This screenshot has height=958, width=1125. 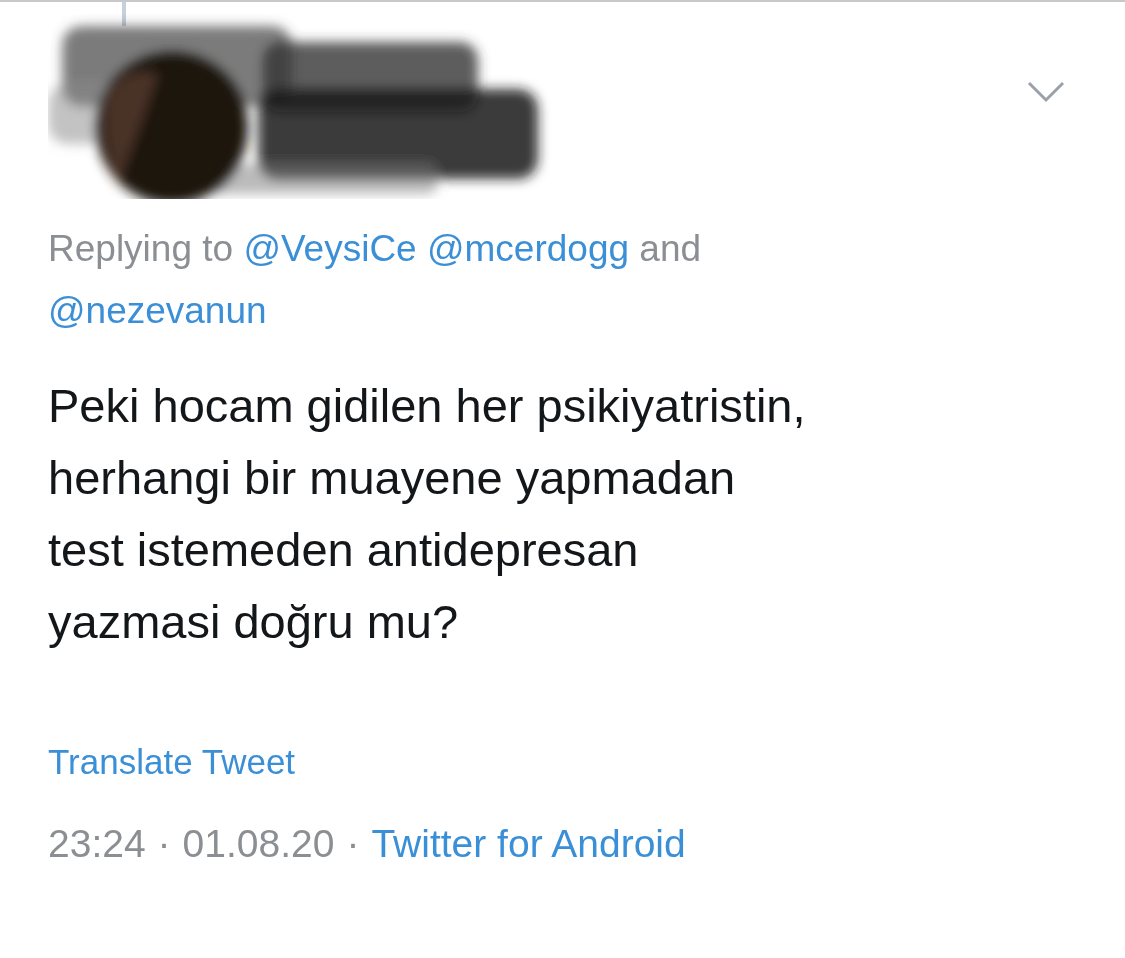 I want to click on tweet-text: yazmasi doğru mu?, so click(x=253, y=622).